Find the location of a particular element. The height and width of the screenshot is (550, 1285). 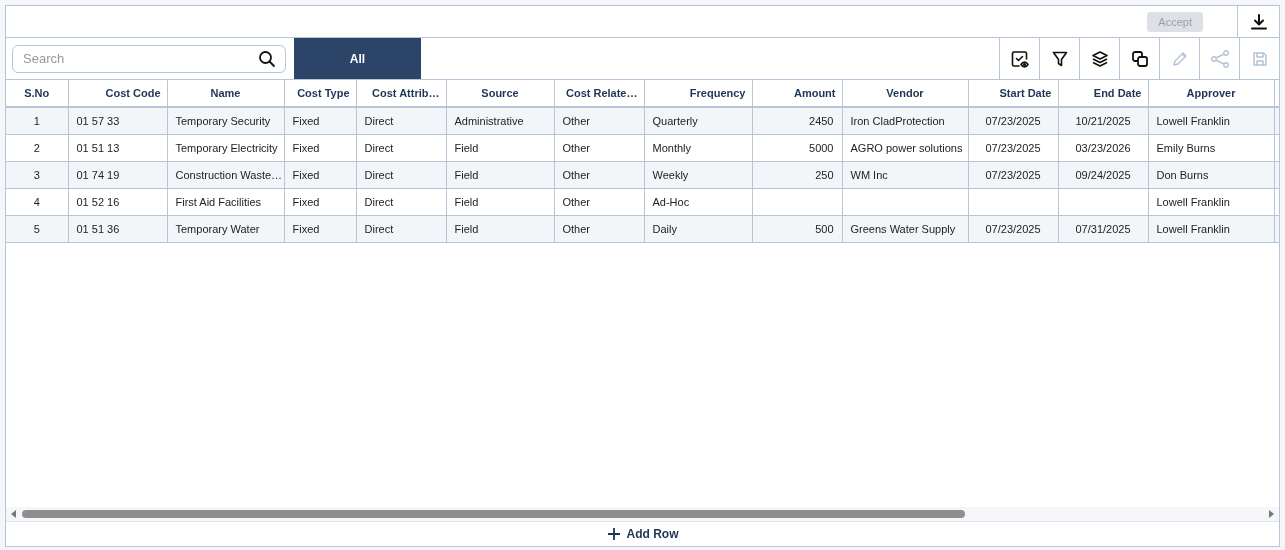

column-header: Source is located at coordinates (500, 93).